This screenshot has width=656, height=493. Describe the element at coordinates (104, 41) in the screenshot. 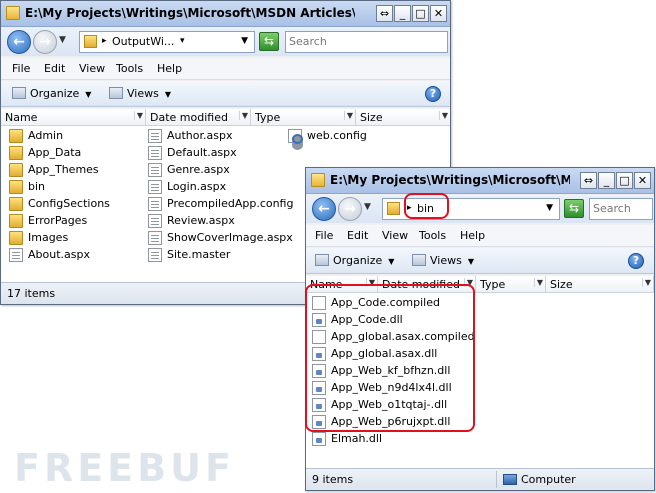

I see `chevron-right-icon: ▸` at that location.